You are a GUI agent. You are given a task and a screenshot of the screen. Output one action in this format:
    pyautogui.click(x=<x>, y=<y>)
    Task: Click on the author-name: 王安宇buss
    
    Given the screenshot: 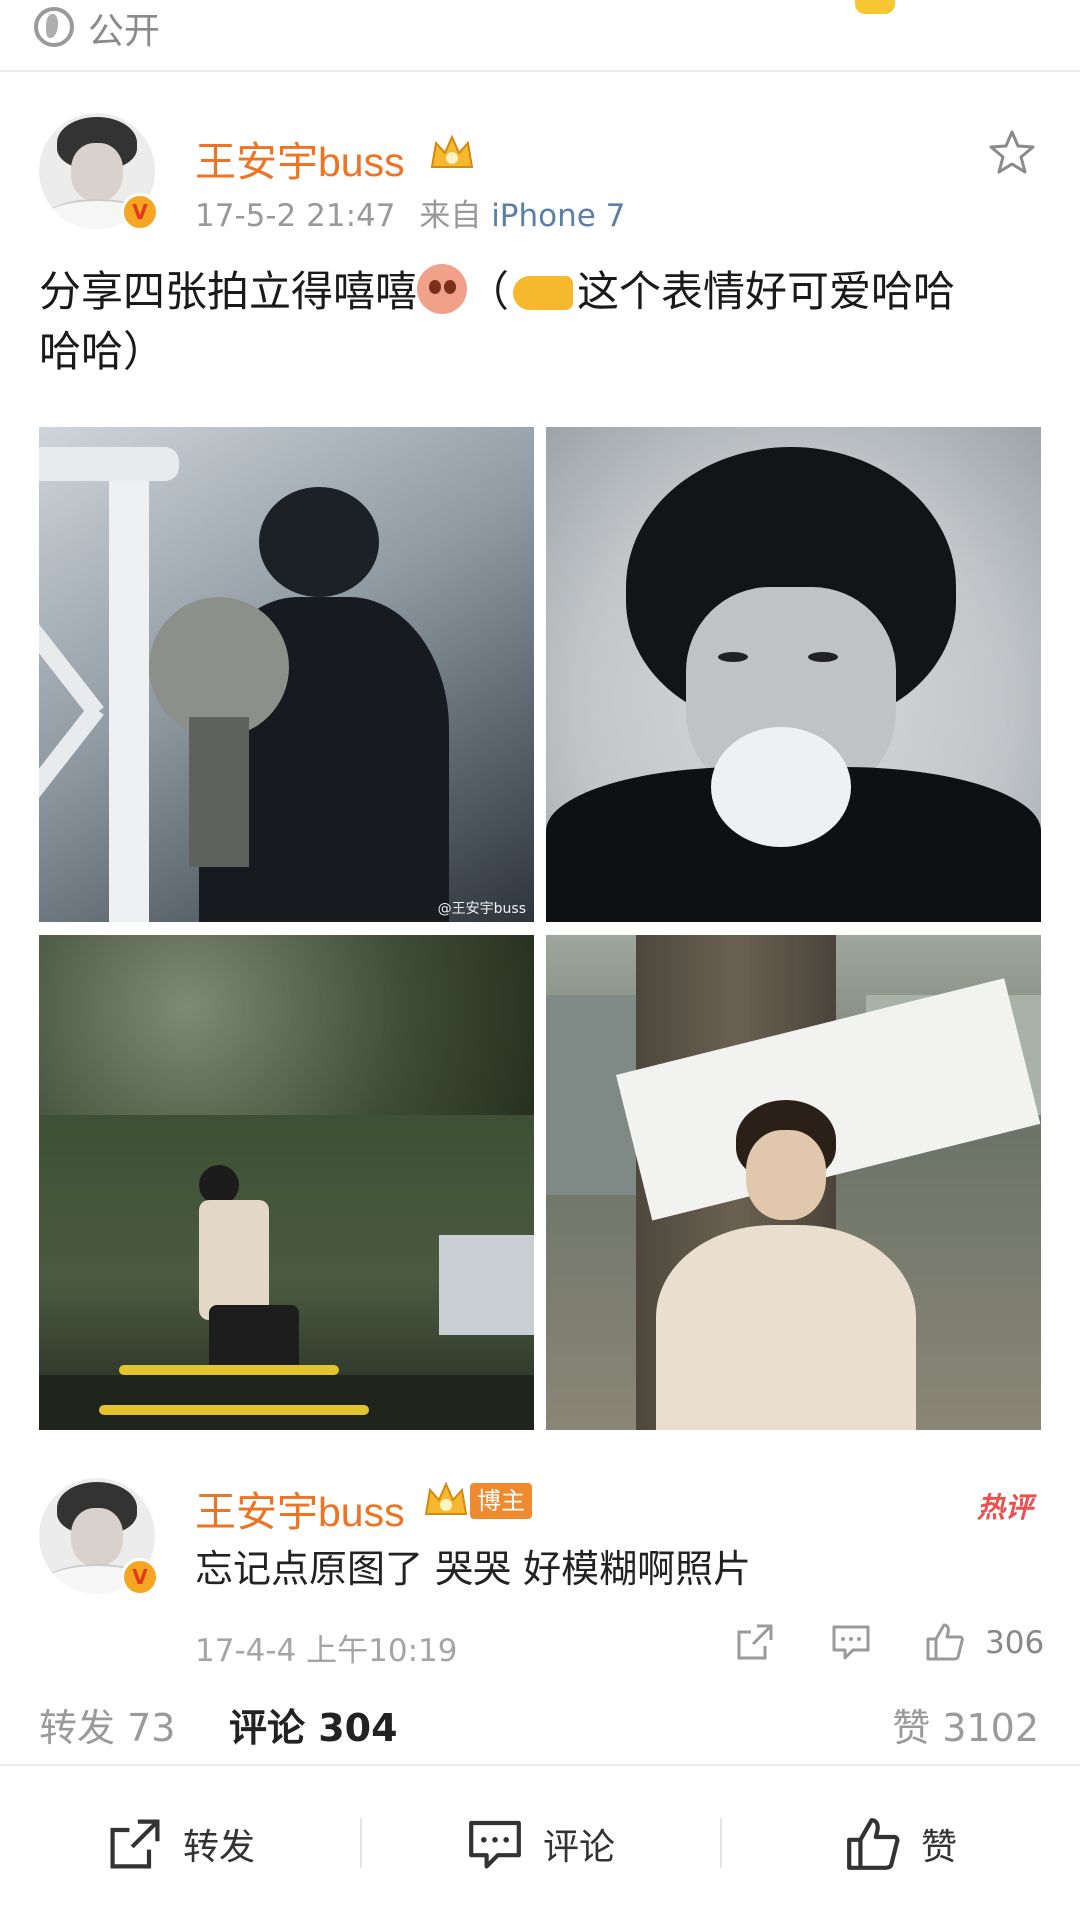 What is the action you would take?
    pyautogui.click(x=300, y=158)
    